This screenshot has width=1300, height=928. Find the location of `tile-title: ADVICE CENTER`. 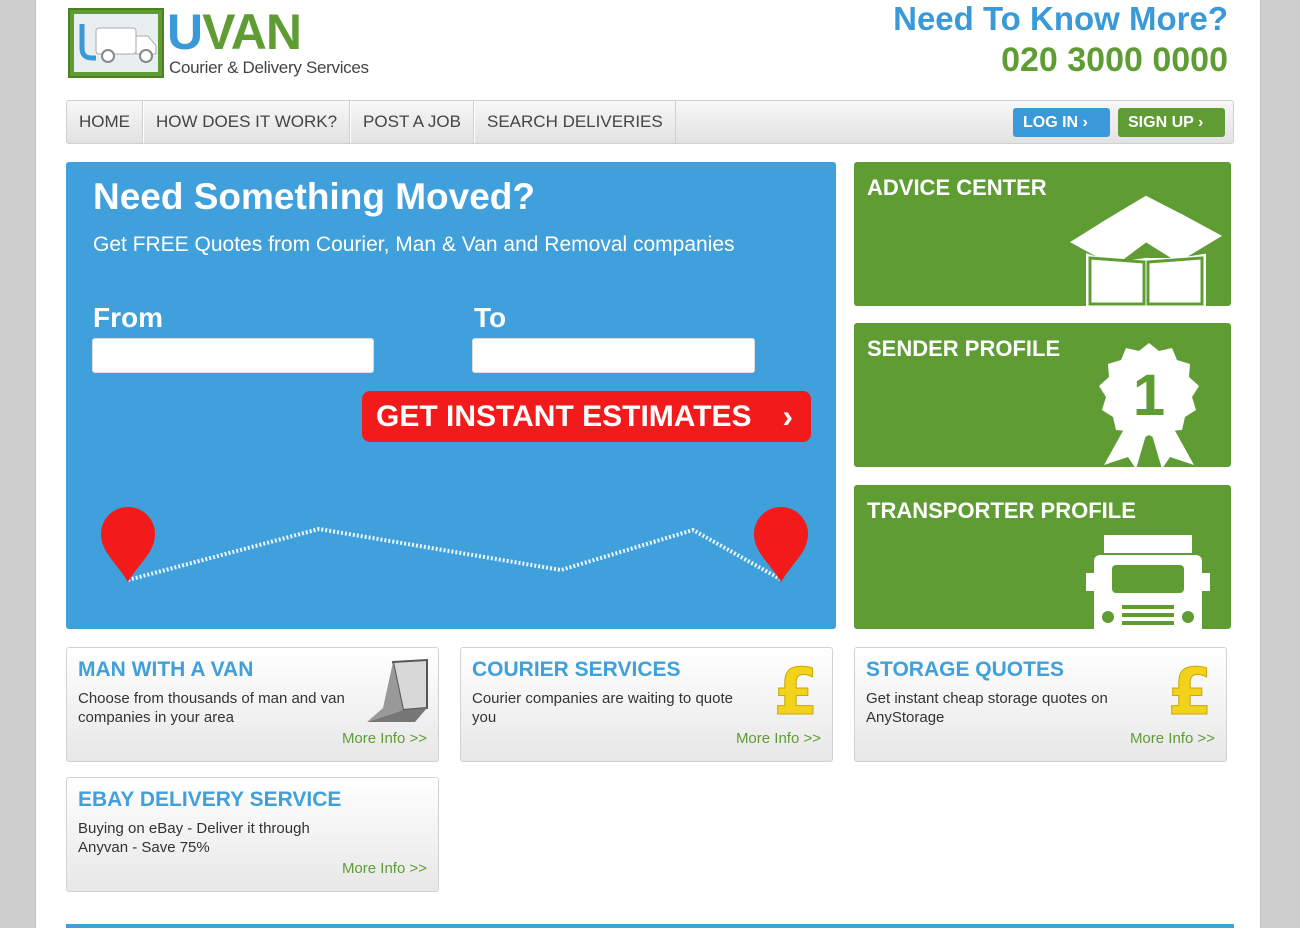

tile-title: ADVICE CENTER is located at coordinates (957, 187).